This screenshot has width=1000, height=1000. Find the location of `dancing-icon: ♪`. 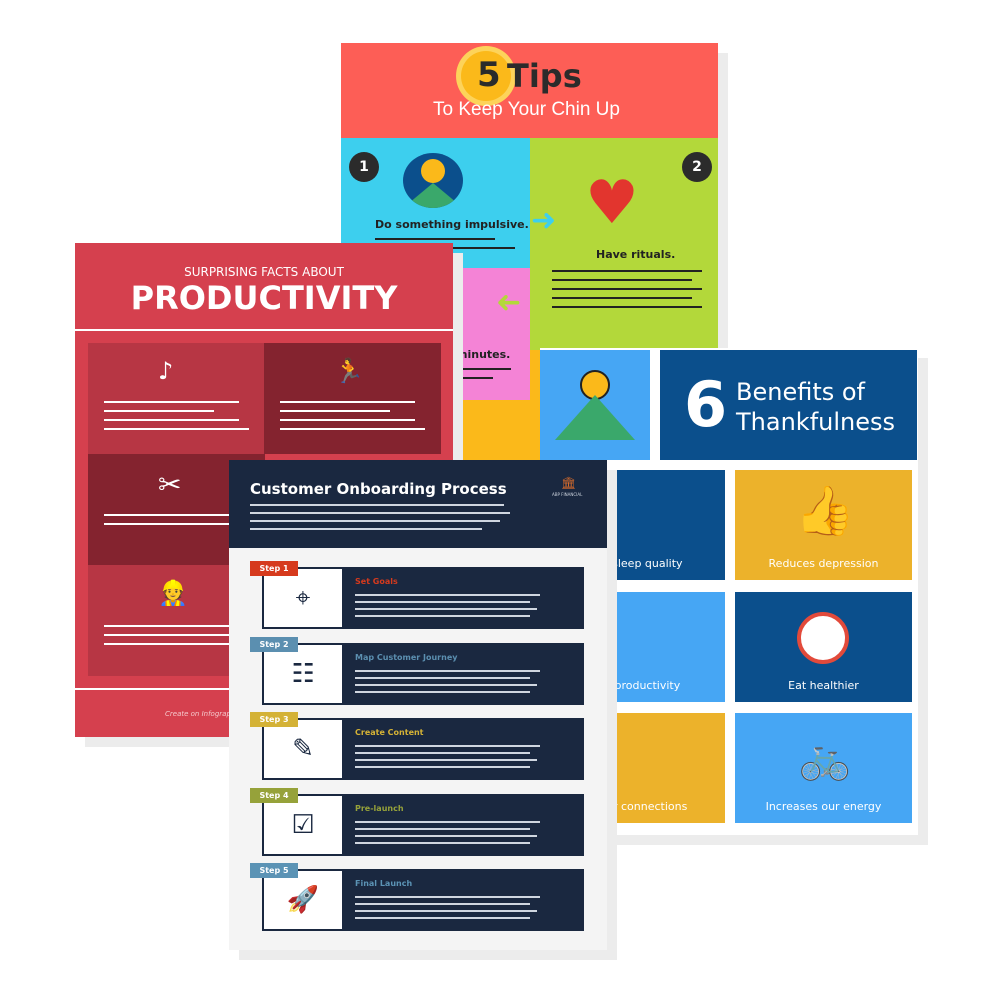

dancing-icon: ♪ is located at coordinates (166, 371).